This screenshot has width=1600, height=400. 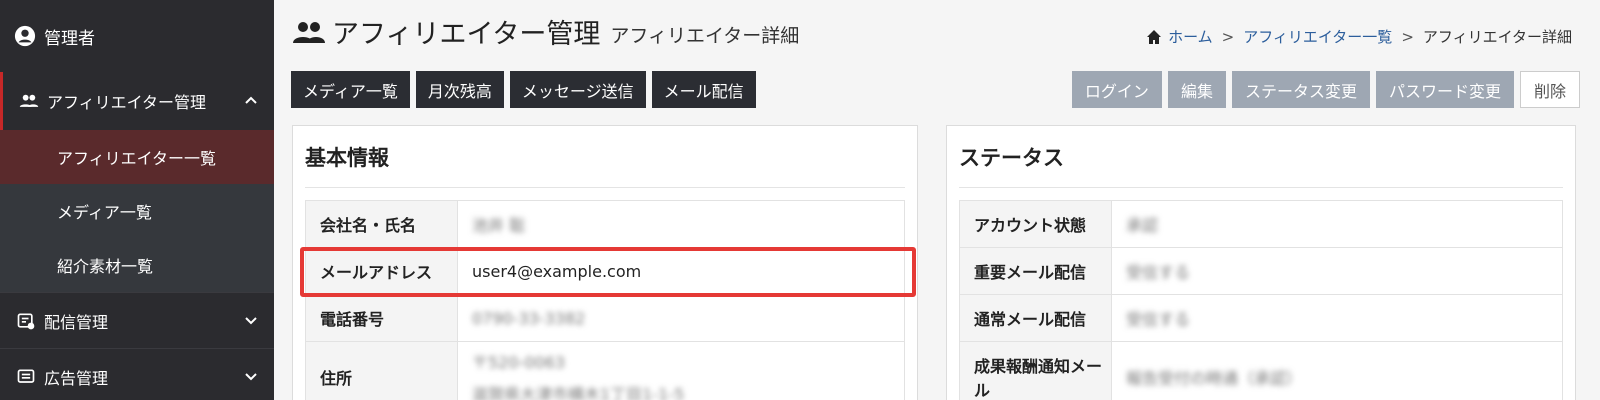 What do you see at coordinates (1116, 89) in the screenshot?
I see `login-button: ログイン` at bounding box center [1116, 89].